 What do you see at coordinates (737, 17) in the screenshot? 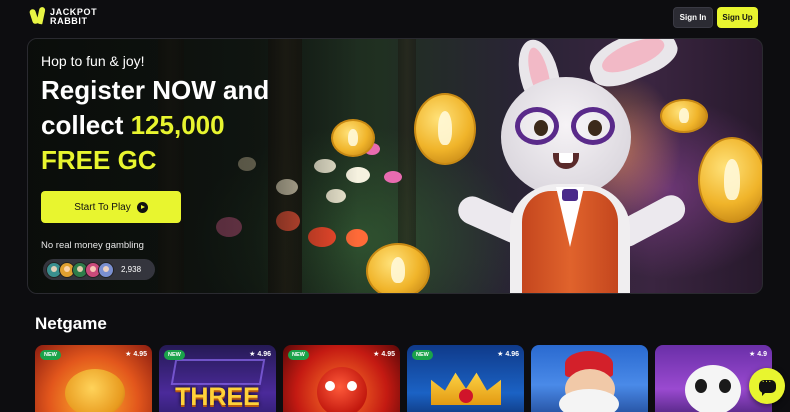
I see `sign-up-button: Sign Up` at bounding box center [737, 17].